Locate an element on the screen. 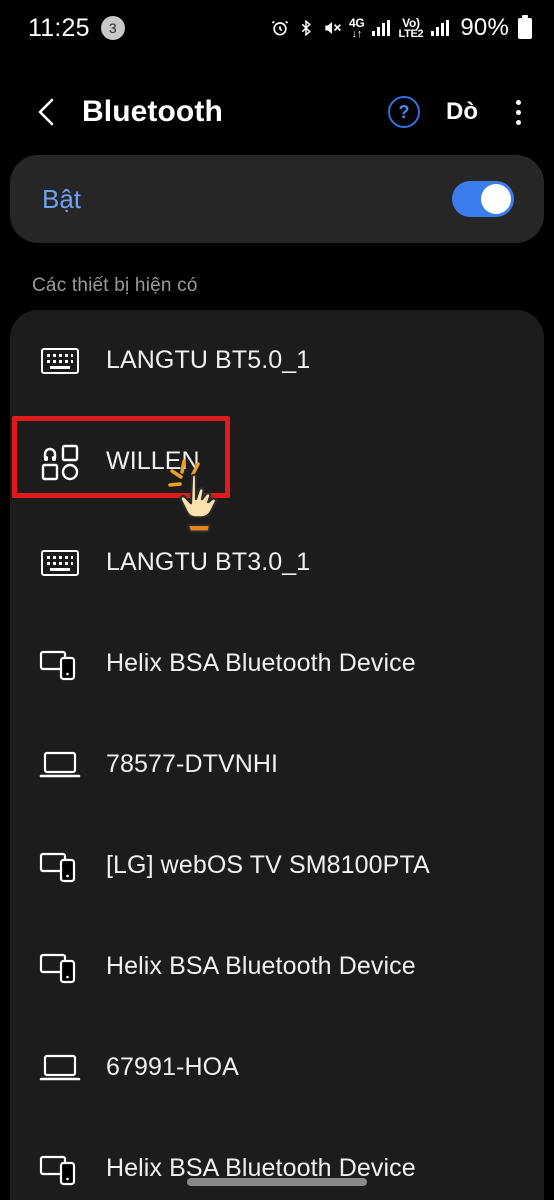  volte-lte2-icon: Vo) LTE2 is located at coordinates (411, 27).